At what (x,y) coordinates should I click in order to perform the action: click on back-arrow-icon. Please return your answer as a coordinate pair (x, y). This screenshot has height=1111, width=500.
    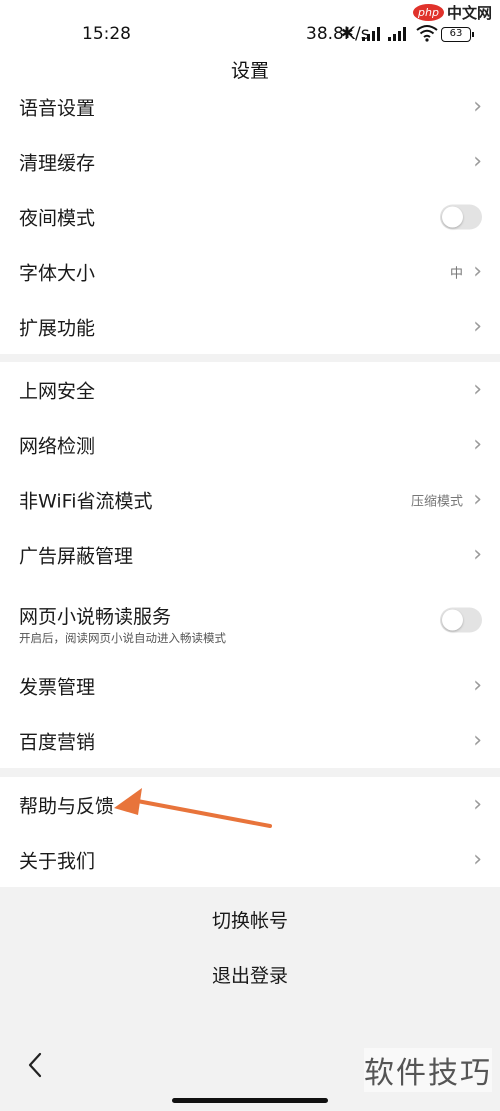
    Looking at the image, I should click on (36, 1065).